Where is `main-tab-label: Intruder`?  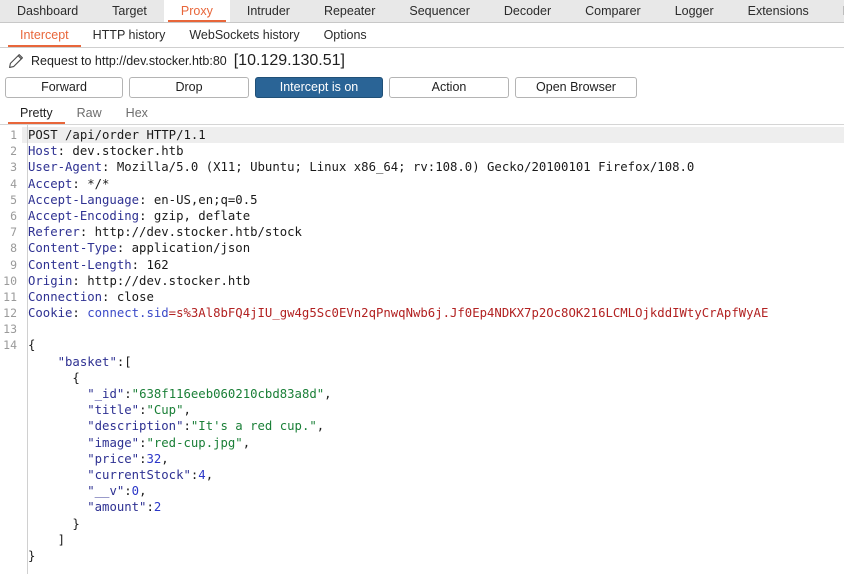 main-tab-label: Intruder is located at coordinates (268, 11).